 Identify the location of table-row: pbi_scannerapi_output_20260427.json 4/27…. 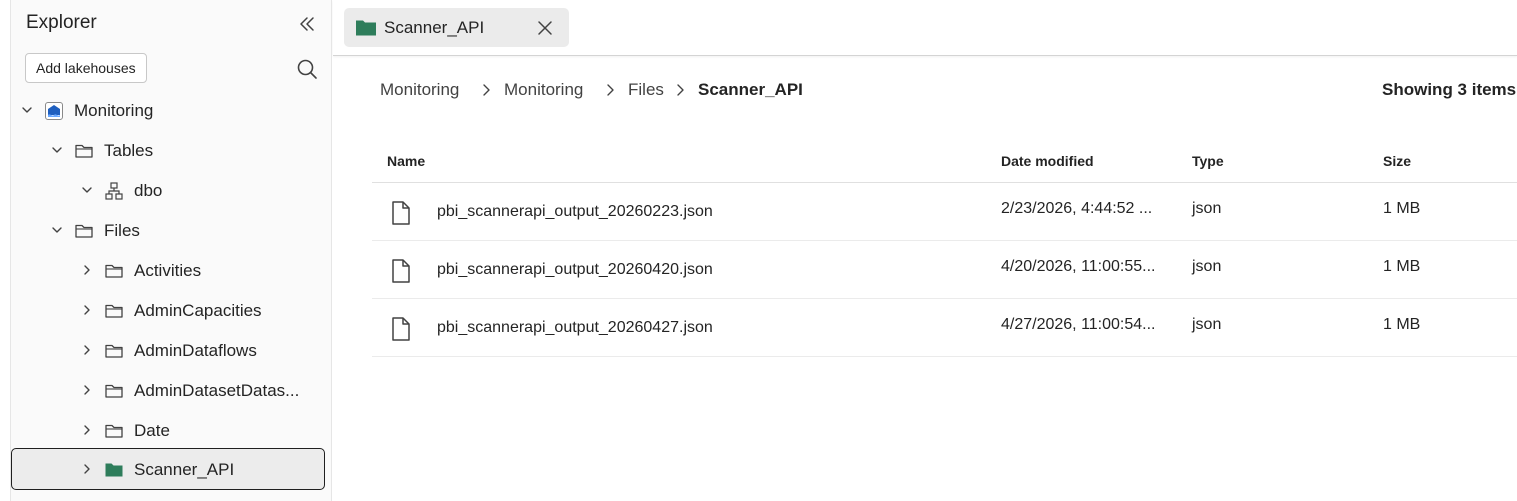
(944, 328).